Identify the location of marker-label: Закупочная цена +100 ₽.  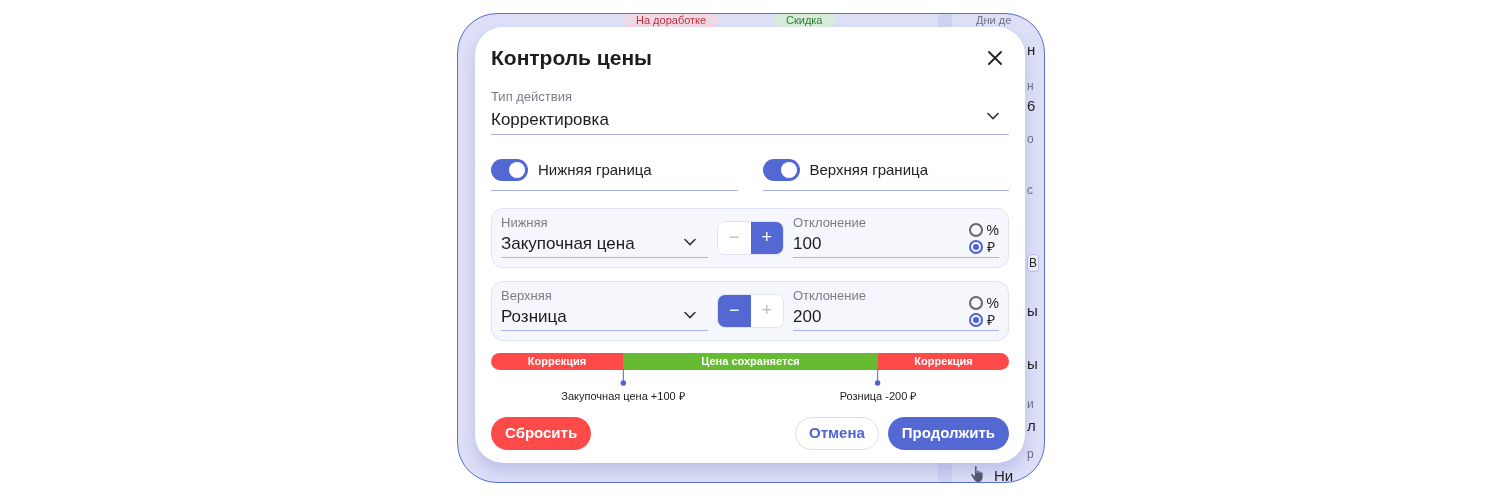
(623, 396).